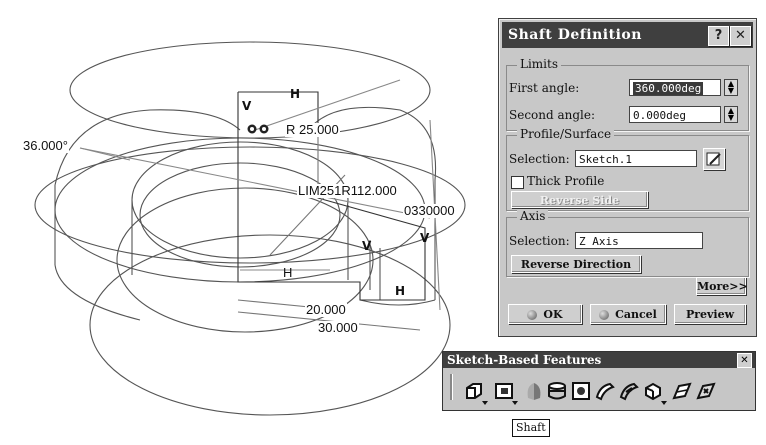 Image resolution: width=766 pixels, height=445 pixels. Describe the element at coordinates (604, 315) in the screenshot. I see `cancel-indicator-icon` at that location.